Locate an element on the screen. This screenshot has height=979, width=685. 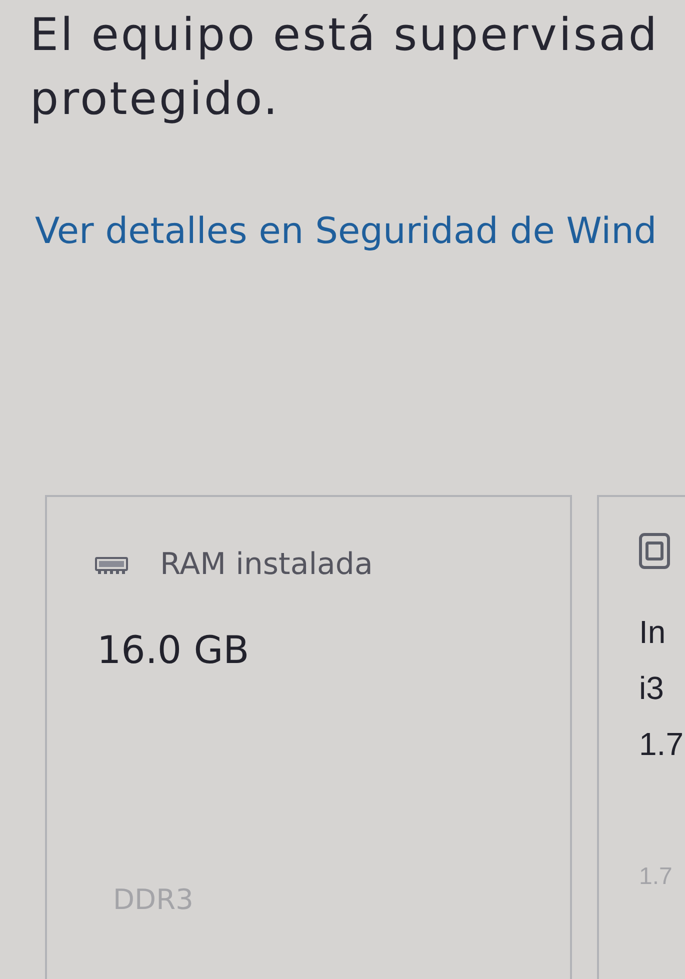
details-link: Ver detalles en Seguridad de Wind is located at coordinates (346, 232).